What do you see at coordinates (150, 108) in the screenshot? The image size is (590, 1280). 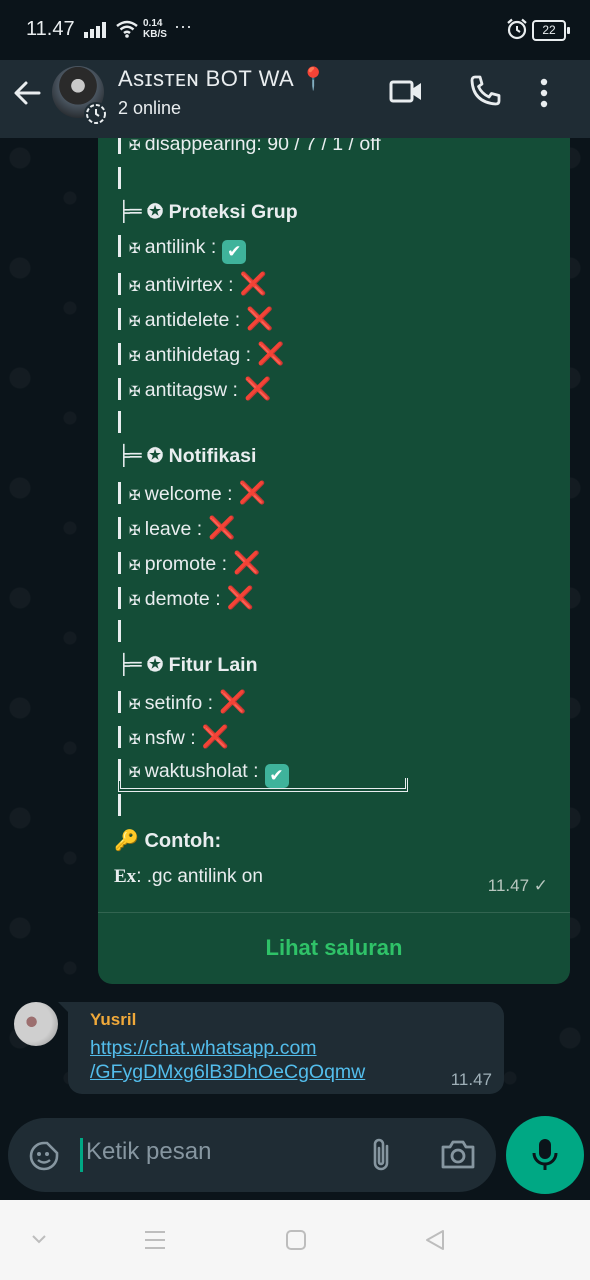 I see `chat-subtitle: 2 online` at bounding box center [150, 108].